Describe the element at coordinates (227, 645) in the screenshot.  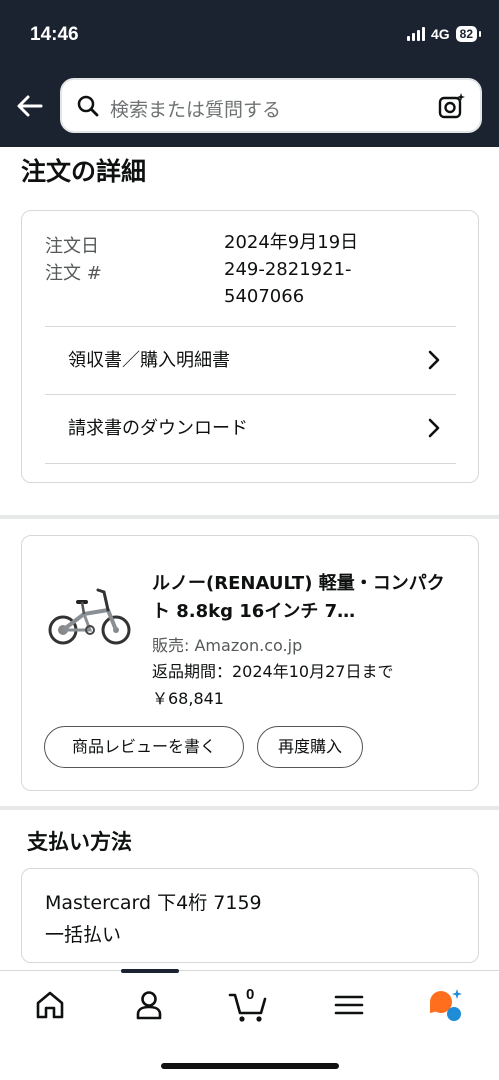
I see `product-seller: 販売: Amazon.co.jp` at that location.